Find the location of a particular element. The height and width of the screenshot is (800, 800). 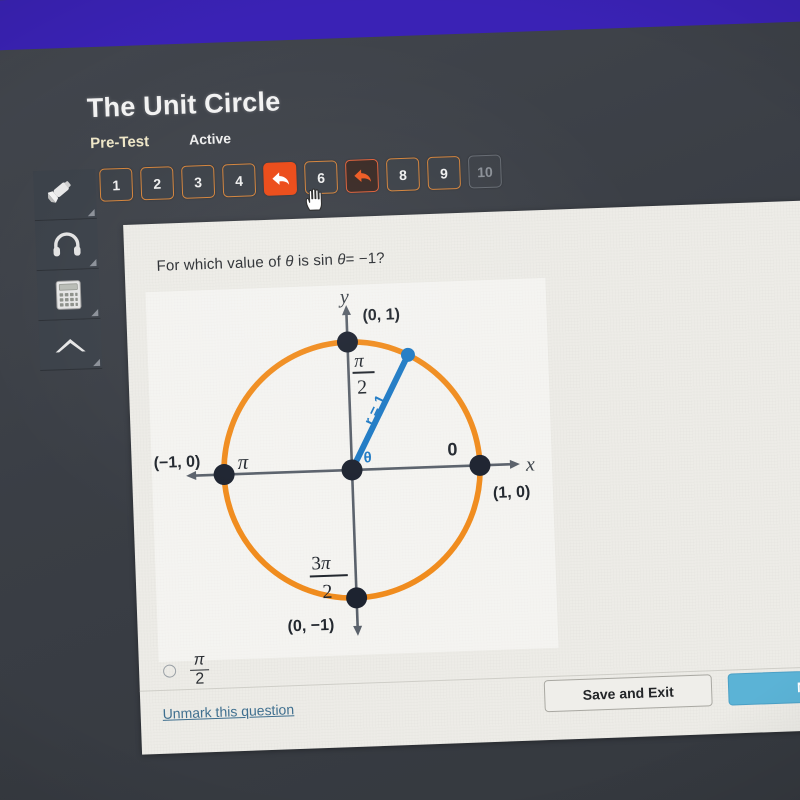

question-nav-button-7-flagged is located at coordinates (362, 176).